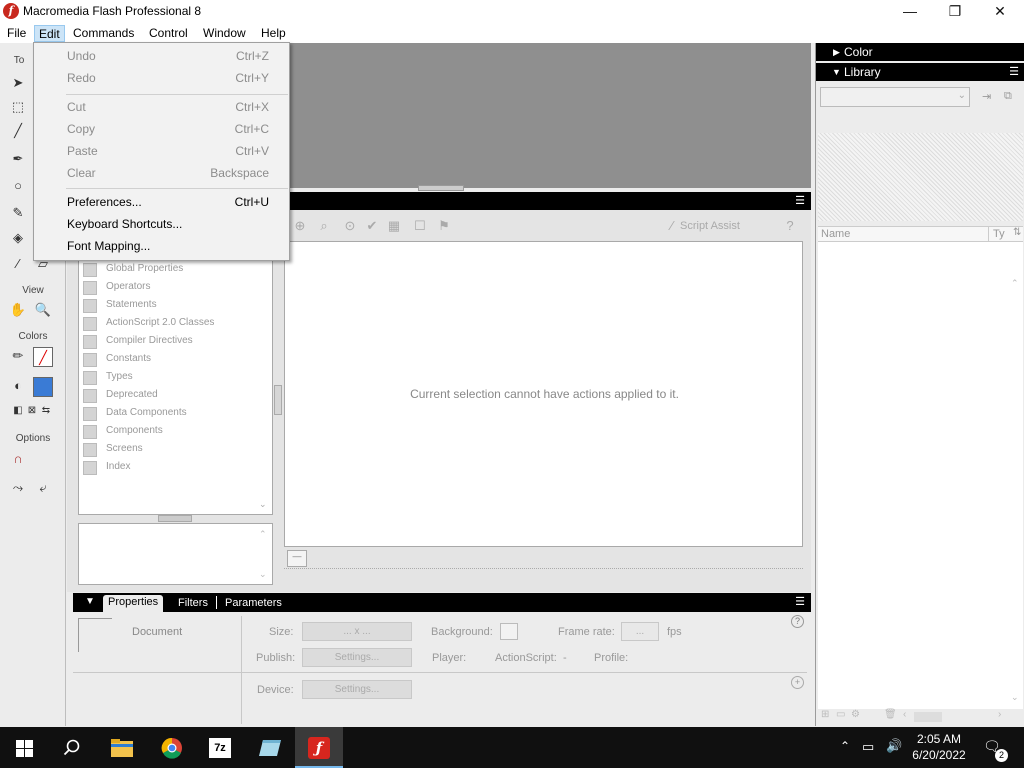 Image resolution: width=1024 pixels, height=768 pixels. Describe the element at coordinates (43, 488) in the screenshot. I see `straighten-icon: ⤶` at that location.